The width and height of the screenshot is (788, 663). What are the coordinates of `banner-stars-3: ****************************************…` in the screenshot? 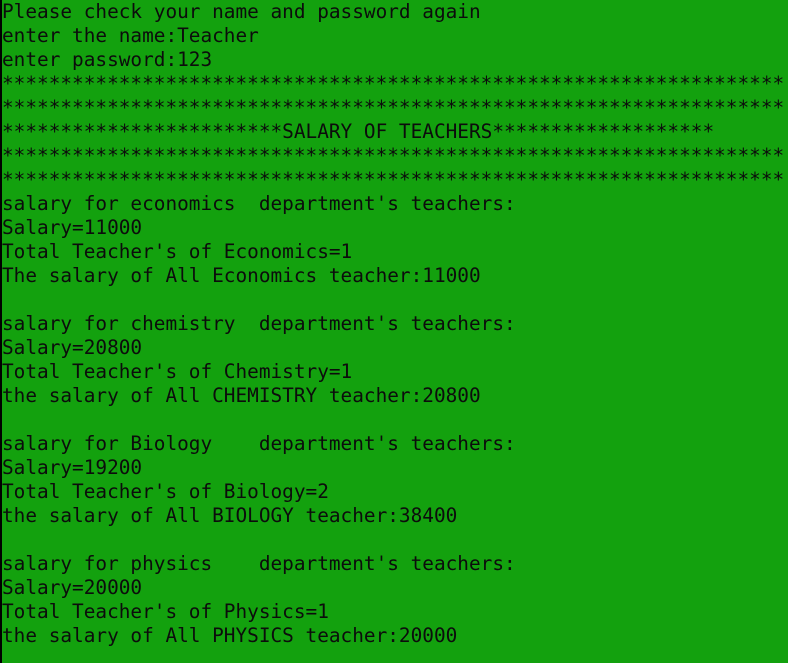 It's located at (393, 155).